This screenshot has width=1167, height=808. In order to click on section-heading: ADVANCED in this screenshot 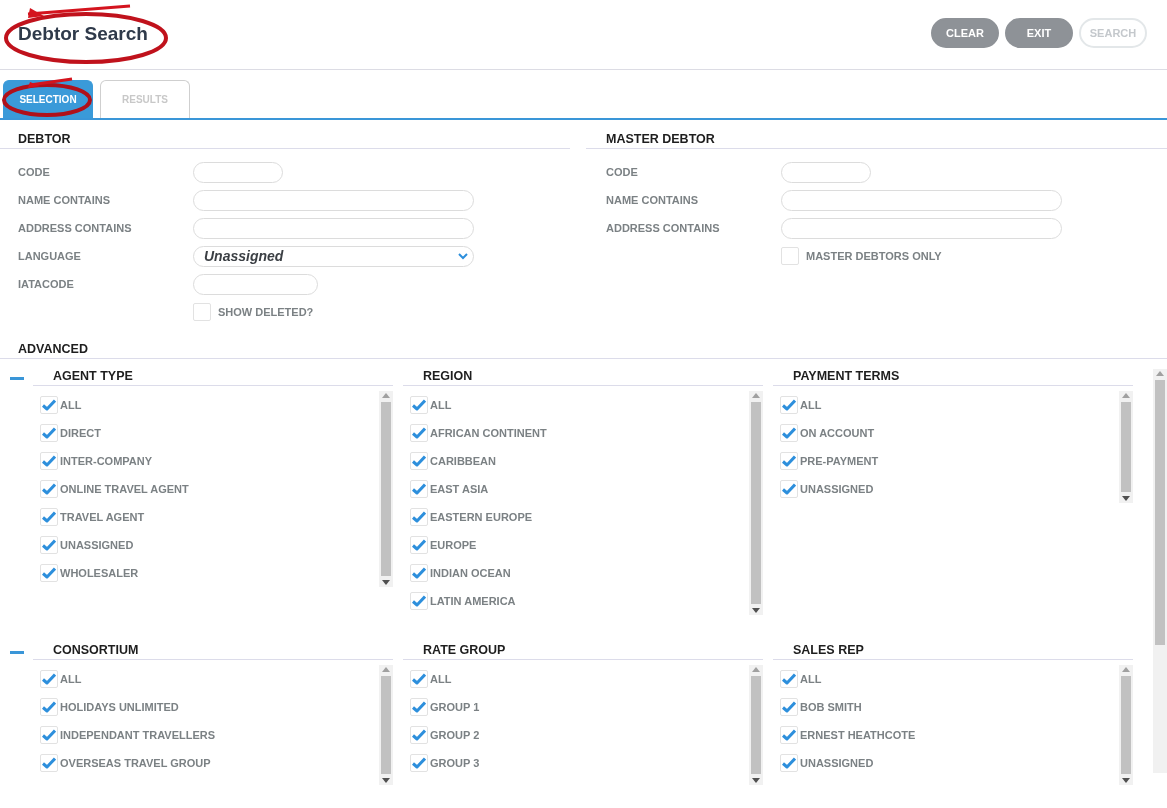, I will do `click(583, 350)`.